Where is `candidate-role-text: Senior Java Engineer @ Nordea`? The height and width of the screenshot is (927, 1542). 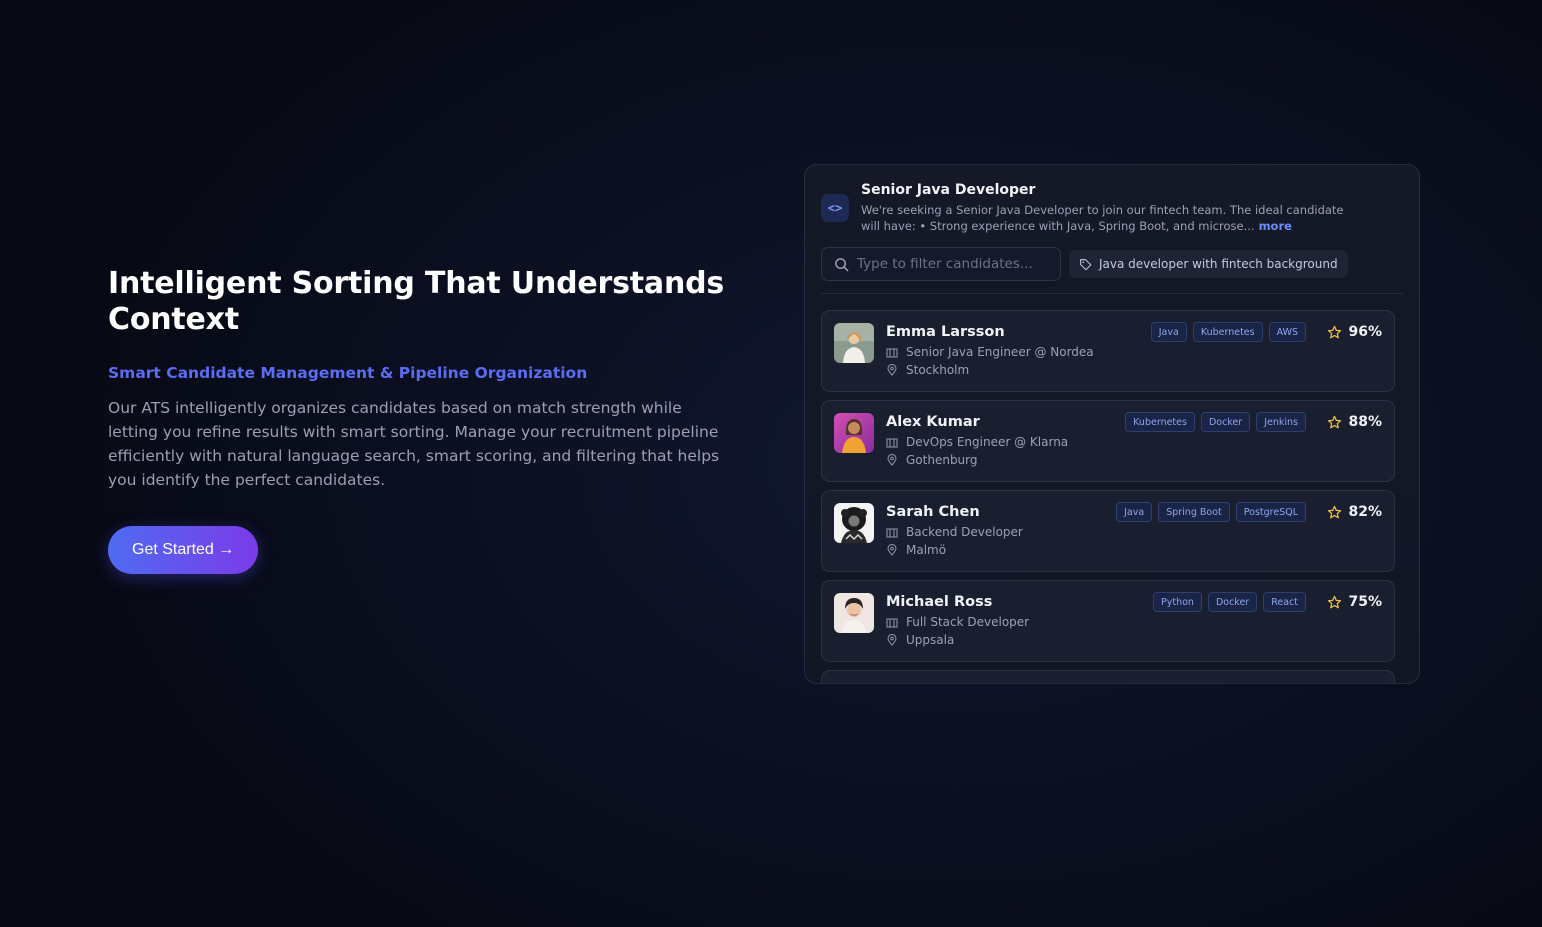 candidate-role-text: Senior Java Engineer @ Nordea is located at coordinates (1000, 352).